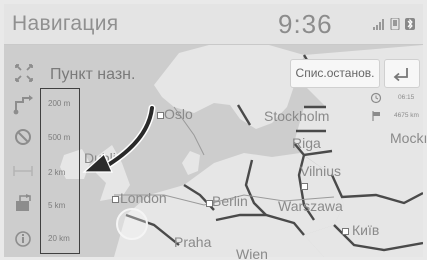  What do you see at coordinates (93, 74) in the screenshot?
I see `destination-title: Пункт назн.` at bounding box center [93, 74].